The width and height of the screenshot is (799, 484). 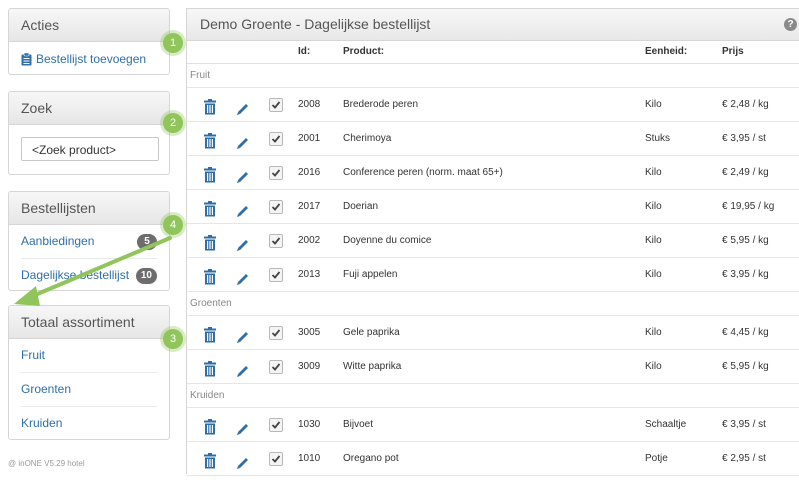 What do you see at coordinates (493, 304) in the screenshot?
I see `group-header: Groenten` at bounding box center [493, 304].